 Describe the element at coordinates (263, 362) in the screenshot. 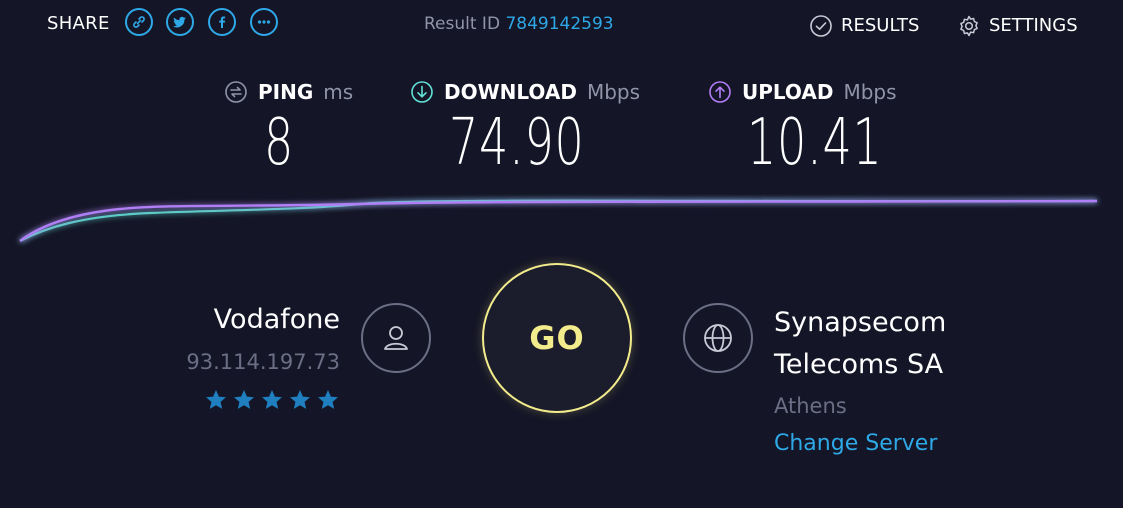

I see `isp-ip: 93.114.197.73` at that location.